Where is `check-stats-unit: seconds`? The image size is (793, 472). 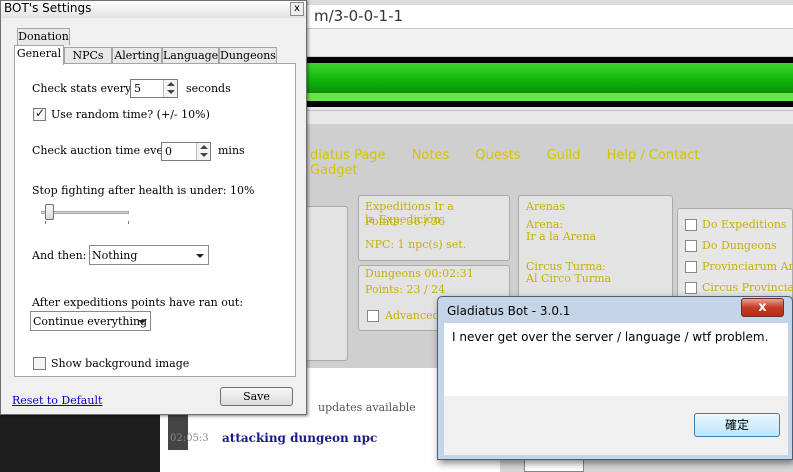
check-stats-unit: seconds is located at coordinates (208, 88).